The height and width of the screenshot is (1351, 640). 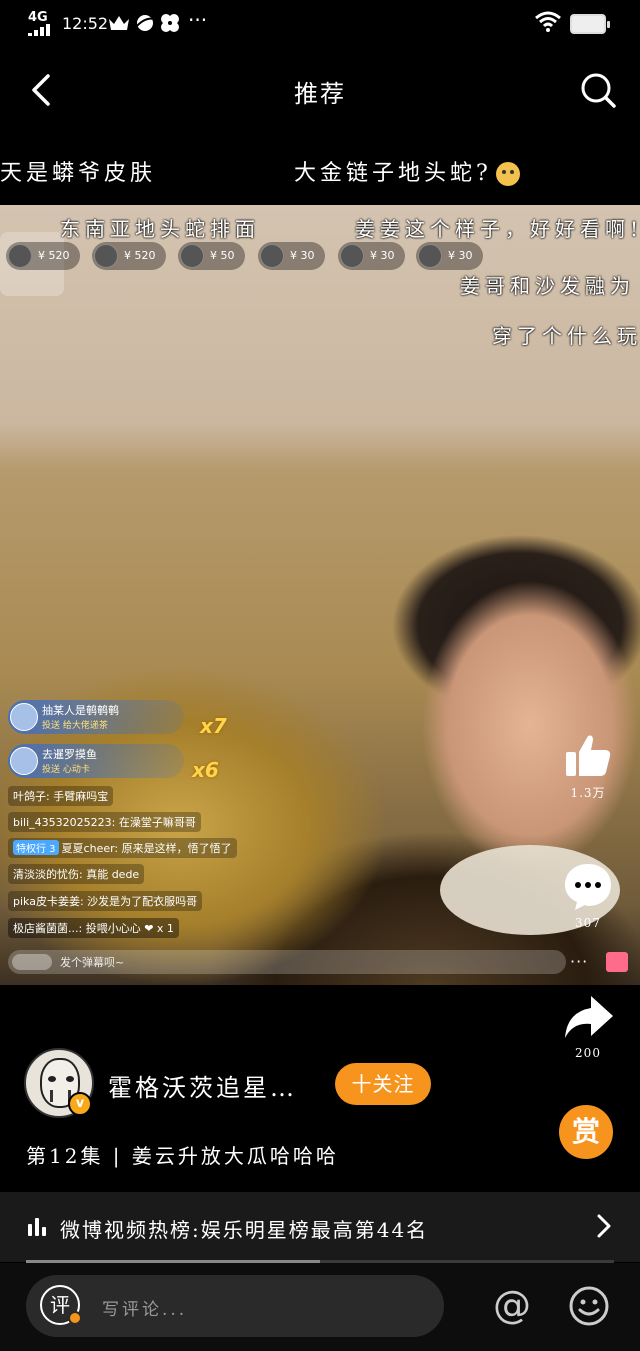 I want to click on gift-rank-chip: ¥ 50, so click(x=211, y=256).